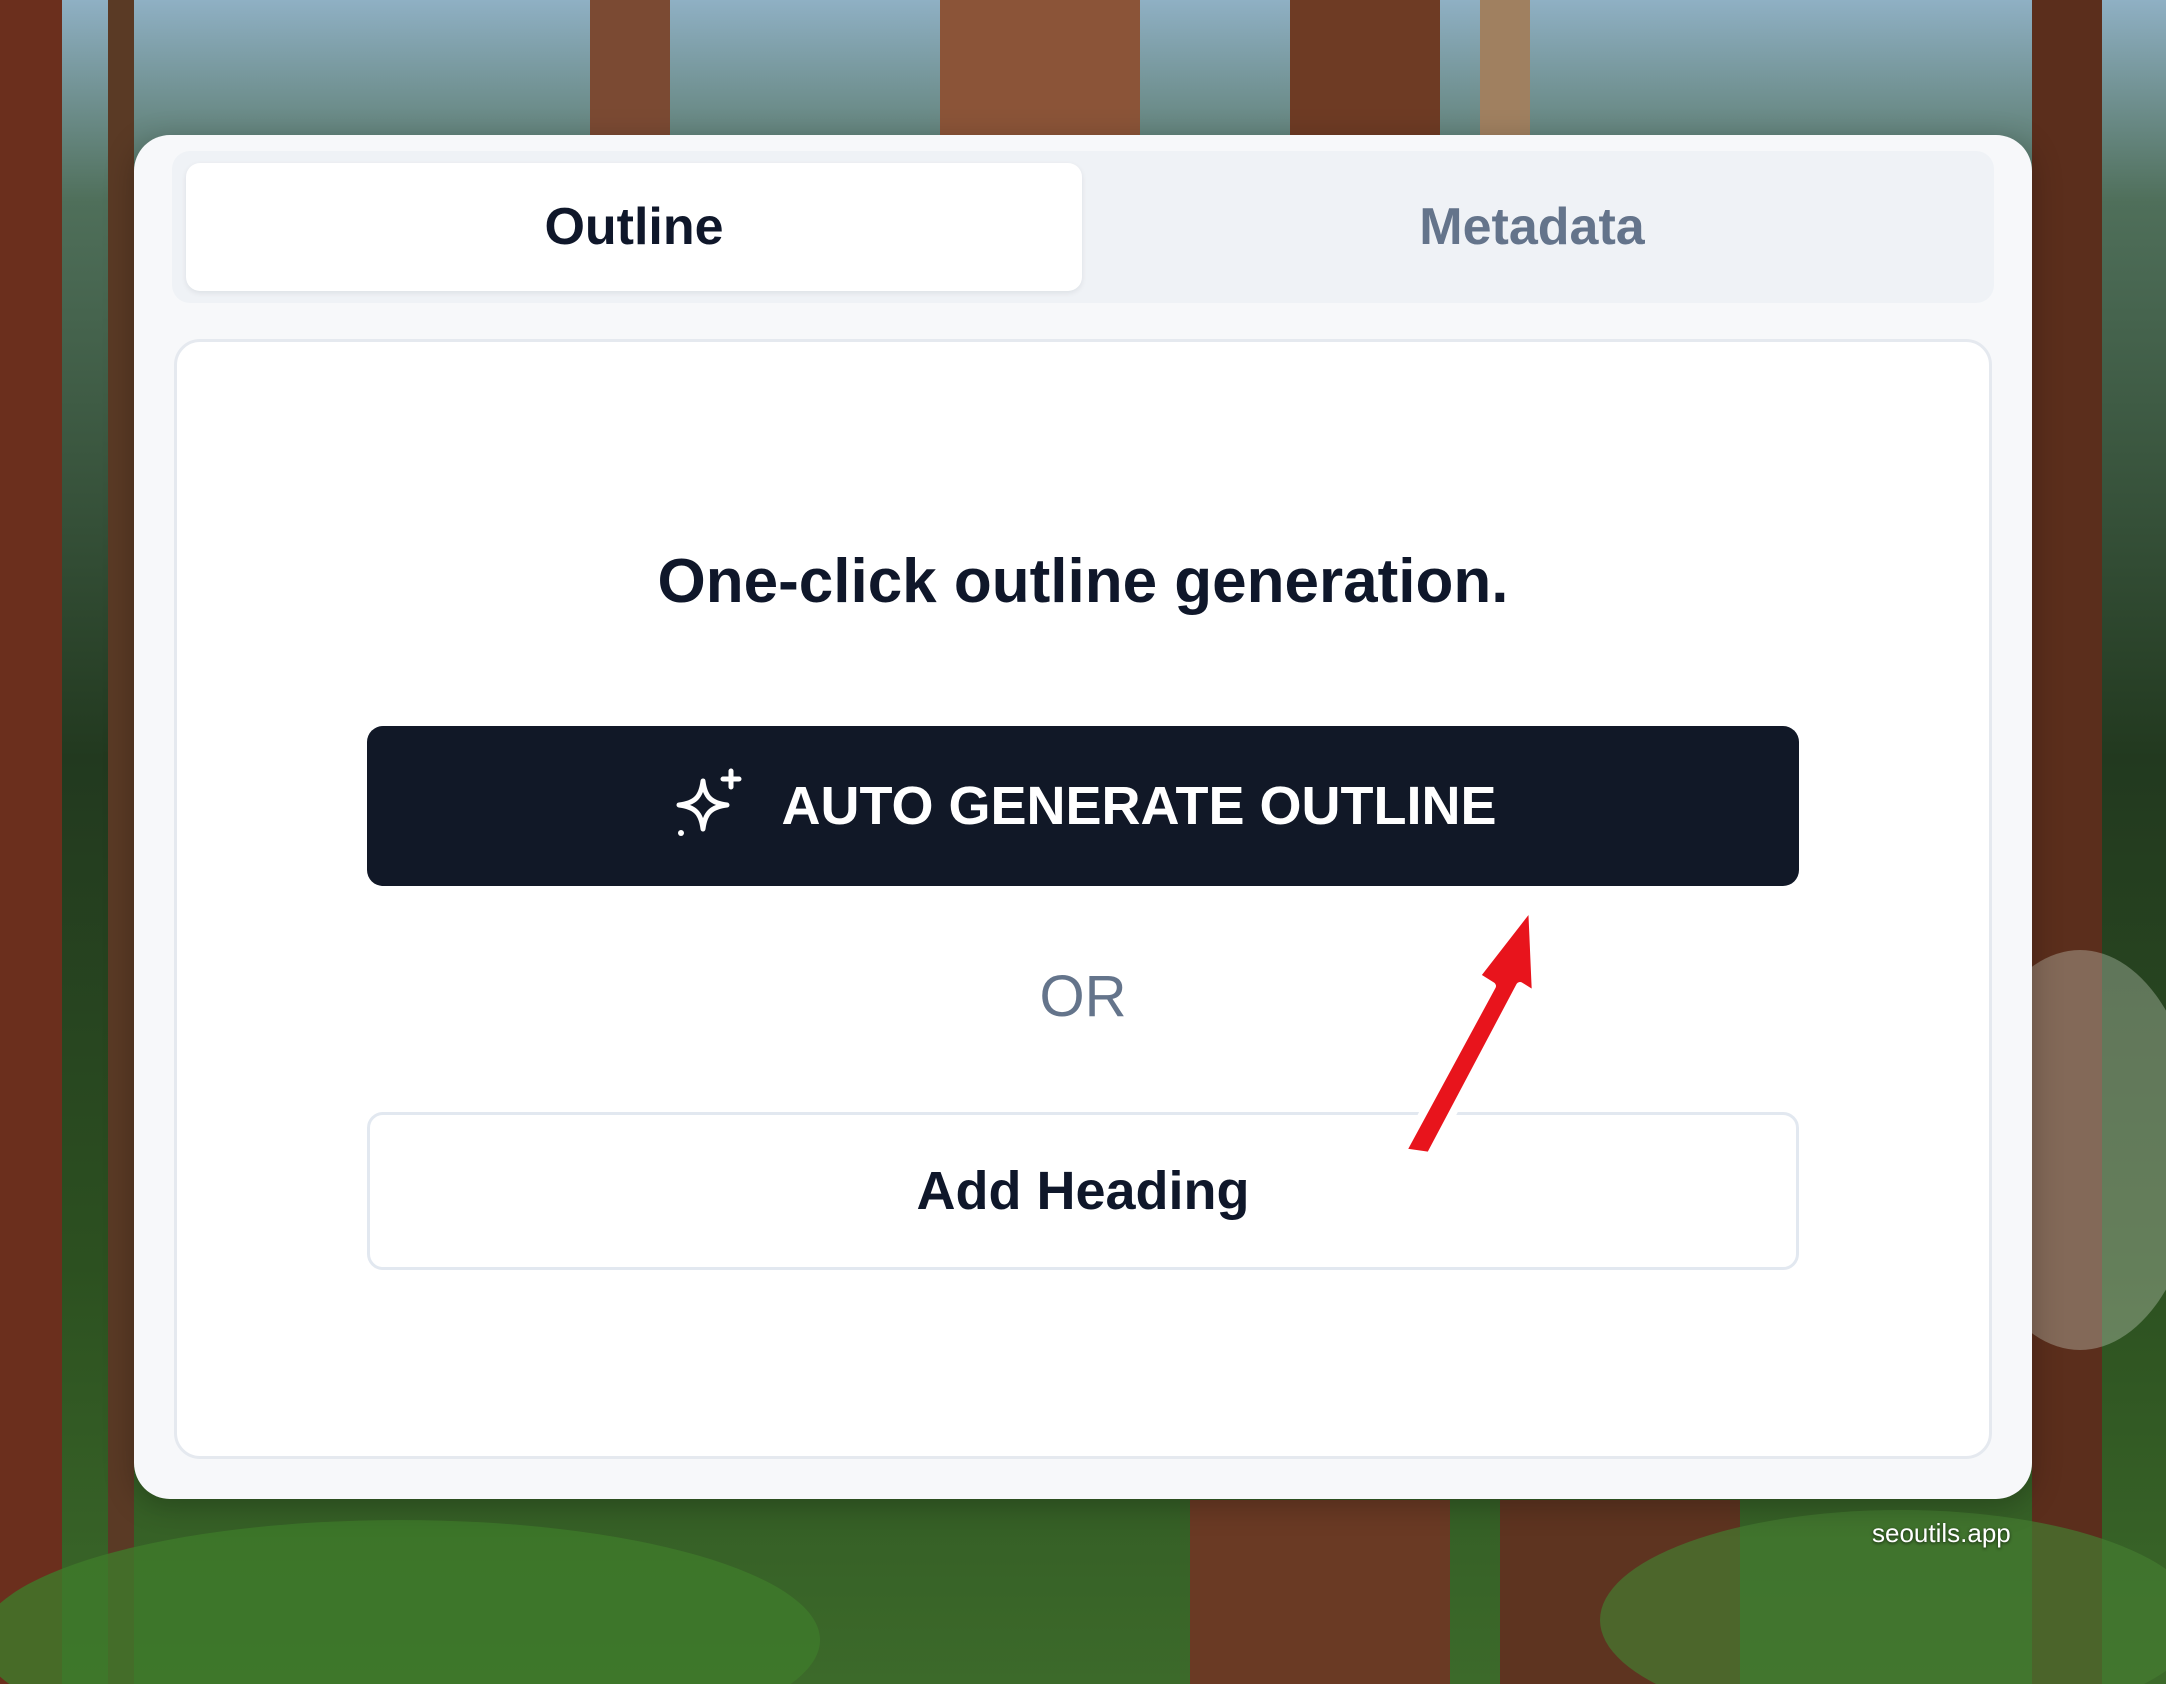 The image size is (2166, 1684). What do you see at coordinates (1083, 996) in the screenshot?
I see `or-divider-text: OR` at bounding box center [1083, 996].